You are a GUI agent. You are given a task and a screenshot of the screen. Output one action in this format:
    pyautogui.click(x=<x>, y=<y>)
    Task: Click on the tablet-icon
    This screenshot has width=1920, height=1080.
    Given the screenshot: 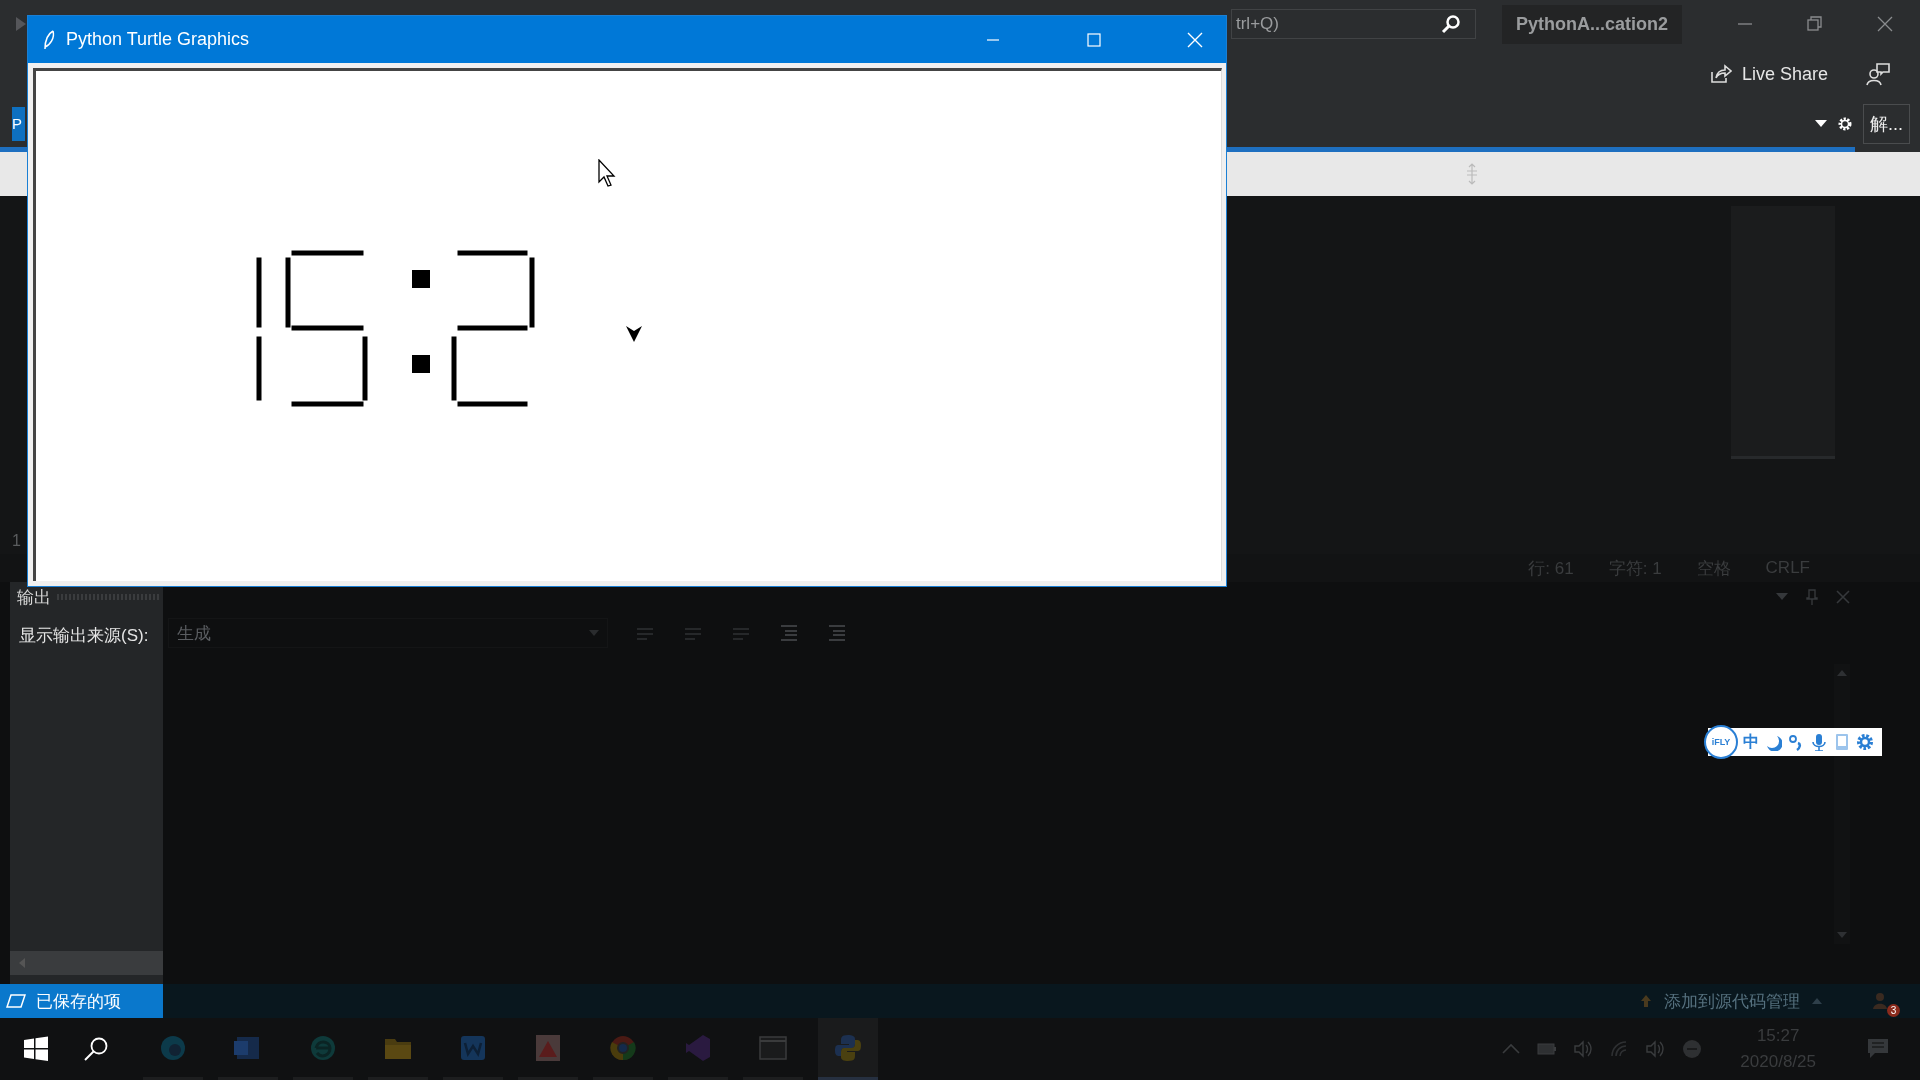 What is the action you would take?
    pyautogui.click(x=1842, y=742)
    